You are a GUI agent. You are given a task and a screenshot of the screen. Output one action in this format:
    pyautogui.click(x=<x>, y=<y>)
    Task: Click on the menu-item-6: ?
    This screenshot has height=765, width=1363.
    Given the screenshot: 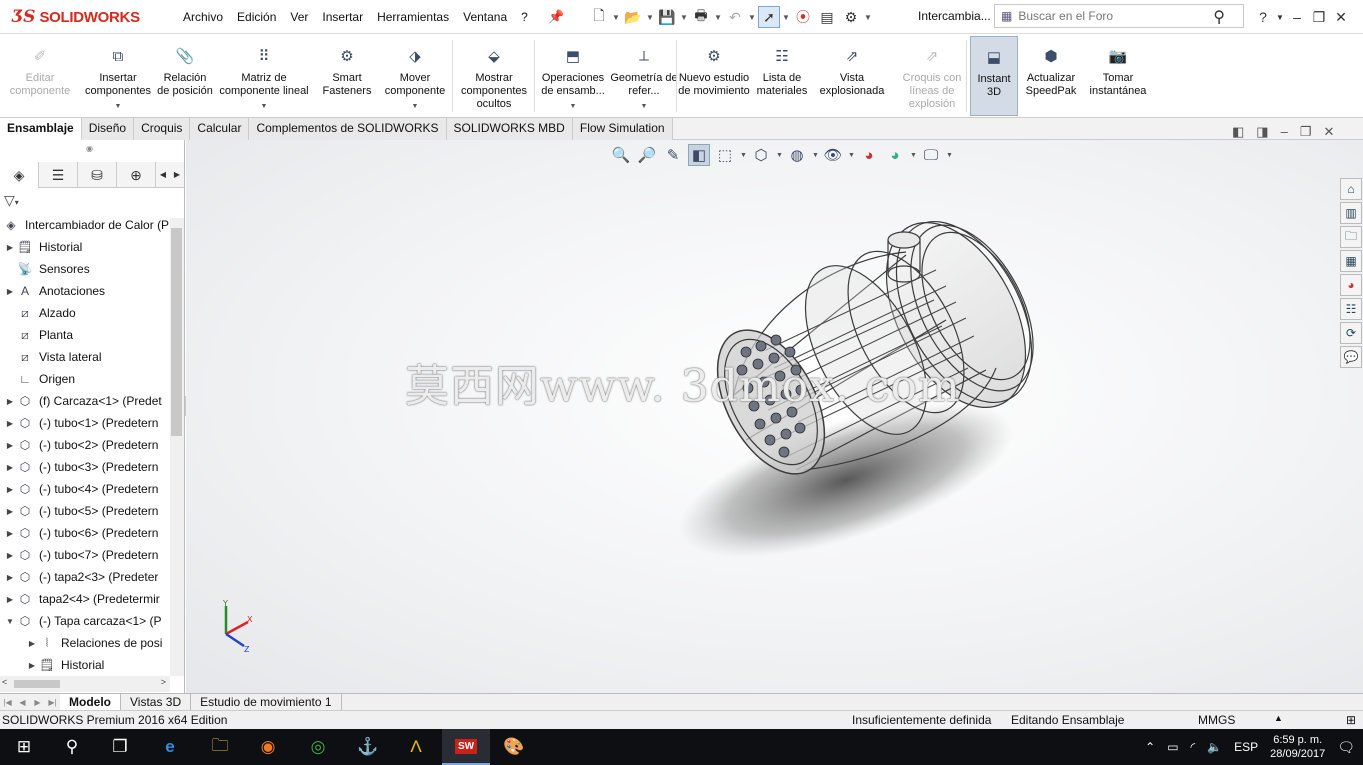 What is the action you would take?
    pyautogui.click(x=524, y=17)
    